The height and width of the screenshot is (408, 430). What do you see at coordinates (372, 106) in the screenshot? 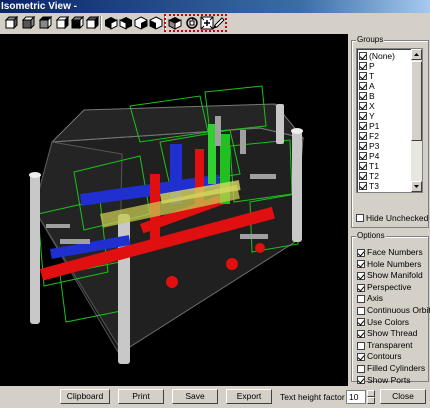
I see `group-item-label: X` at bounding box center [372, 106].